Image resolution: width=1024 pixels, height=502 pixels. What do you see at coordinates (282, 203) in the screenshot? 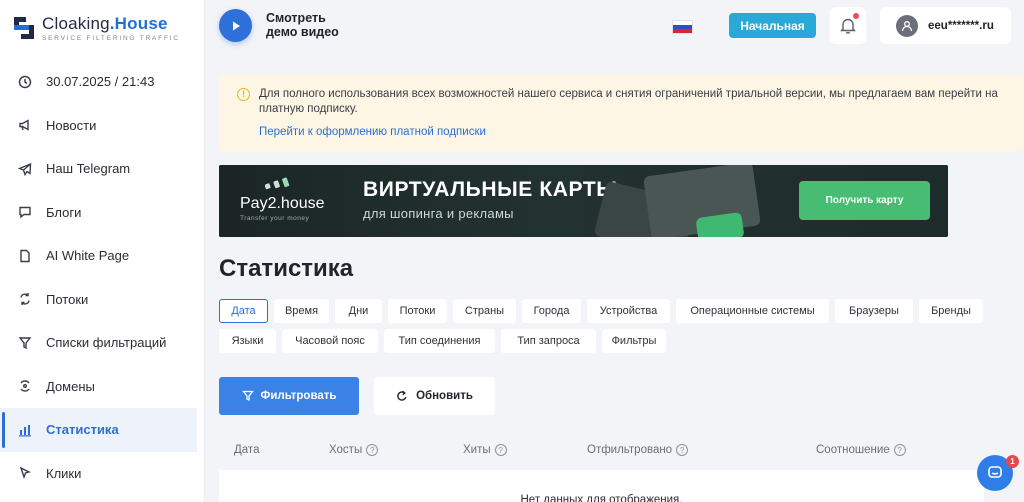
I see `banner-brand: Pay2.house` at bounding box center [282, 203].